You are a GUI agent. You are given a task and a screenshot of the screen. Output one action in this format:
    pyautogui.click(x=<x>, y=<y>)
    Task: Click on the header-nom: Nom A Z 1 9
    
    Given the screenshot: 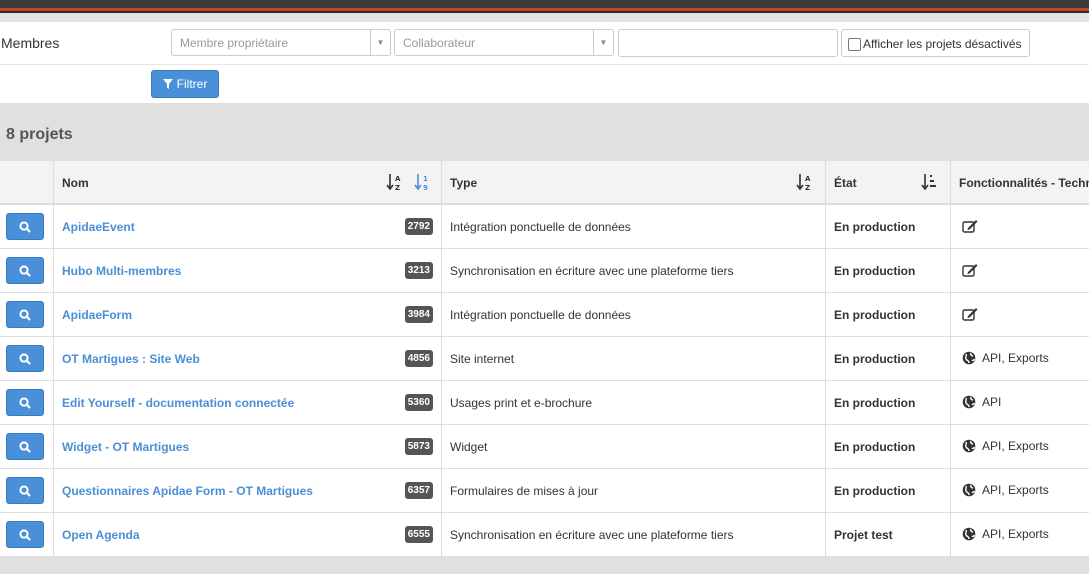 What is the action you would take?
    pyautogui.click(x=248, y=182)
    